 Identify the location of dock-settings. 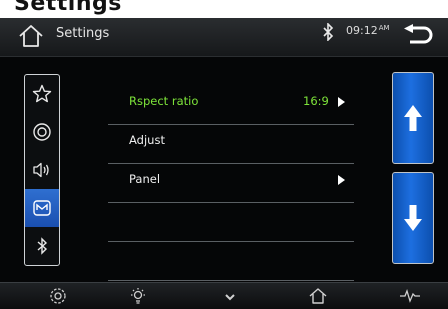
(58, 296).